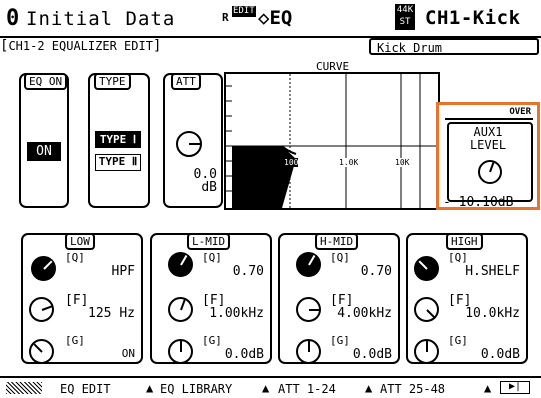 The image size is (541, 398). What do you see at coordinates (520, 112) in the screenshot?
I see `over-indicator: OVER` at bounding box center [520, 112].